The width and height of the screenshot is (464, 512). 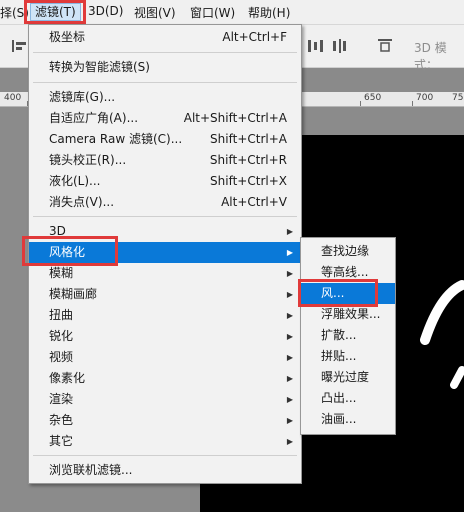 What do you see at coordinates (165, 202) in the screenshot?
I see `menu-item-vanishing-point: 消失点(V)... Alt+Ctrl+V` at bounding box center [165, 202].